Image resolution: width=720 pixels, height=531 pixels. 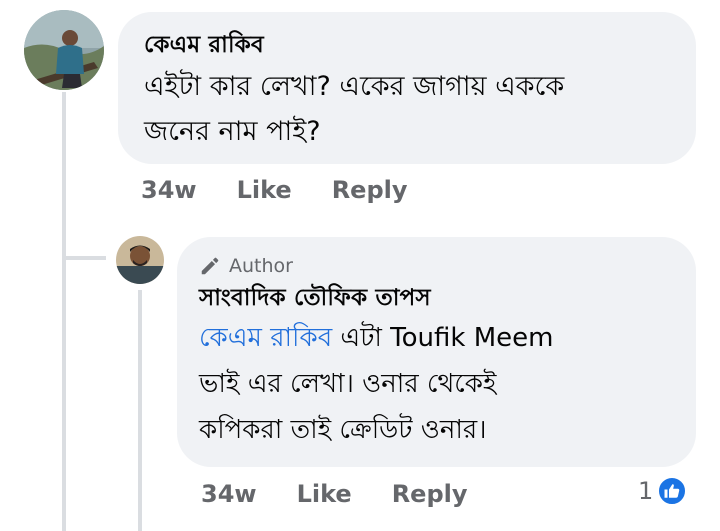 What do you see at coordinates (436, 298) in the screenshot?
I see `reply-author-name: সাংবাদিক তৌফিক তাপস` at bounding box center [436, 298].